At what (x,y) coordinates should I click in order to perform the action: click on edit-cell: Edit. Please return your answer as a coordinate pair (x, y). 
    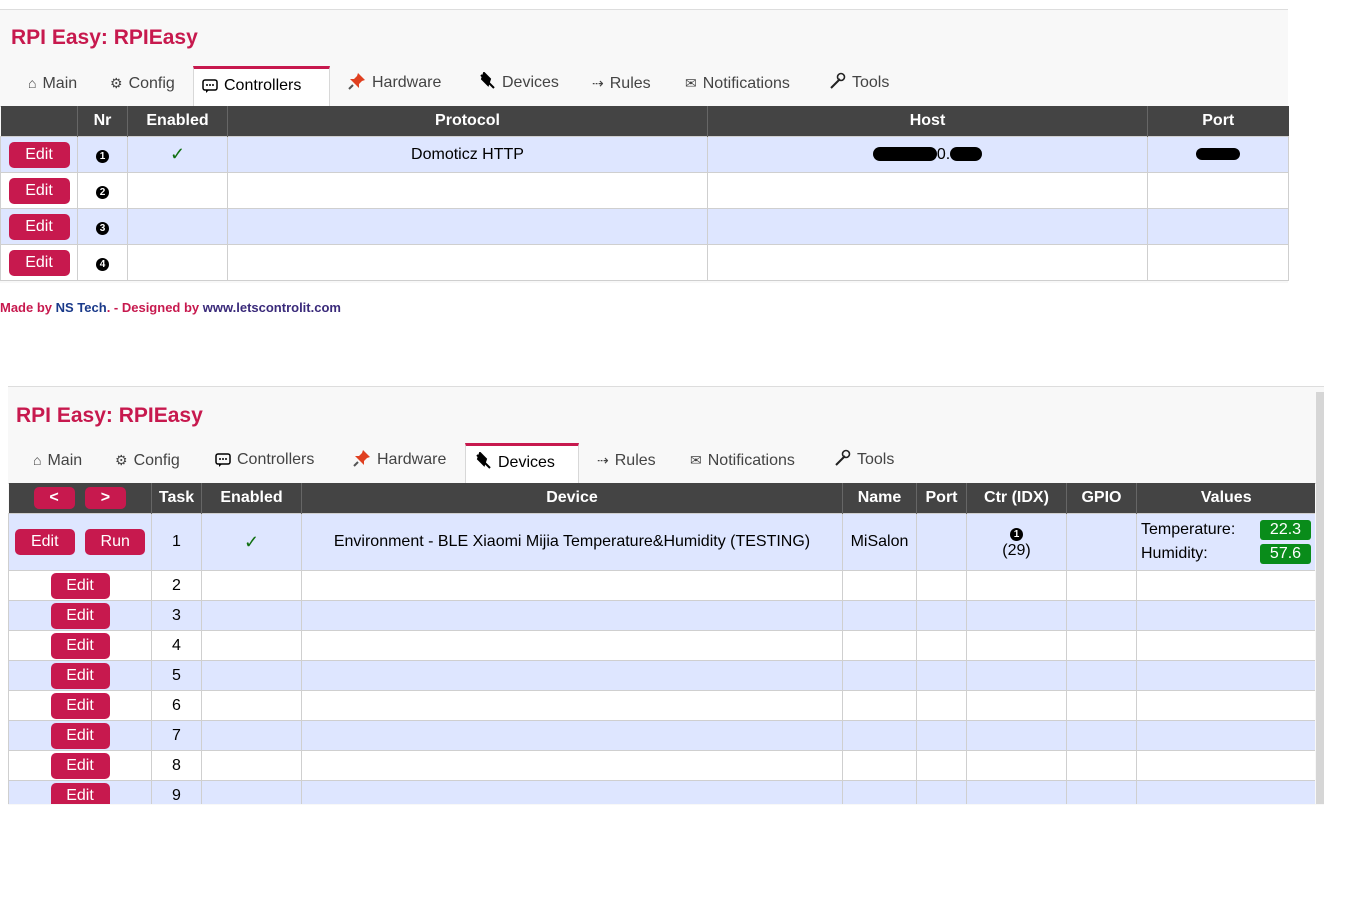
    Looking at the image, I should click on (39, 262).